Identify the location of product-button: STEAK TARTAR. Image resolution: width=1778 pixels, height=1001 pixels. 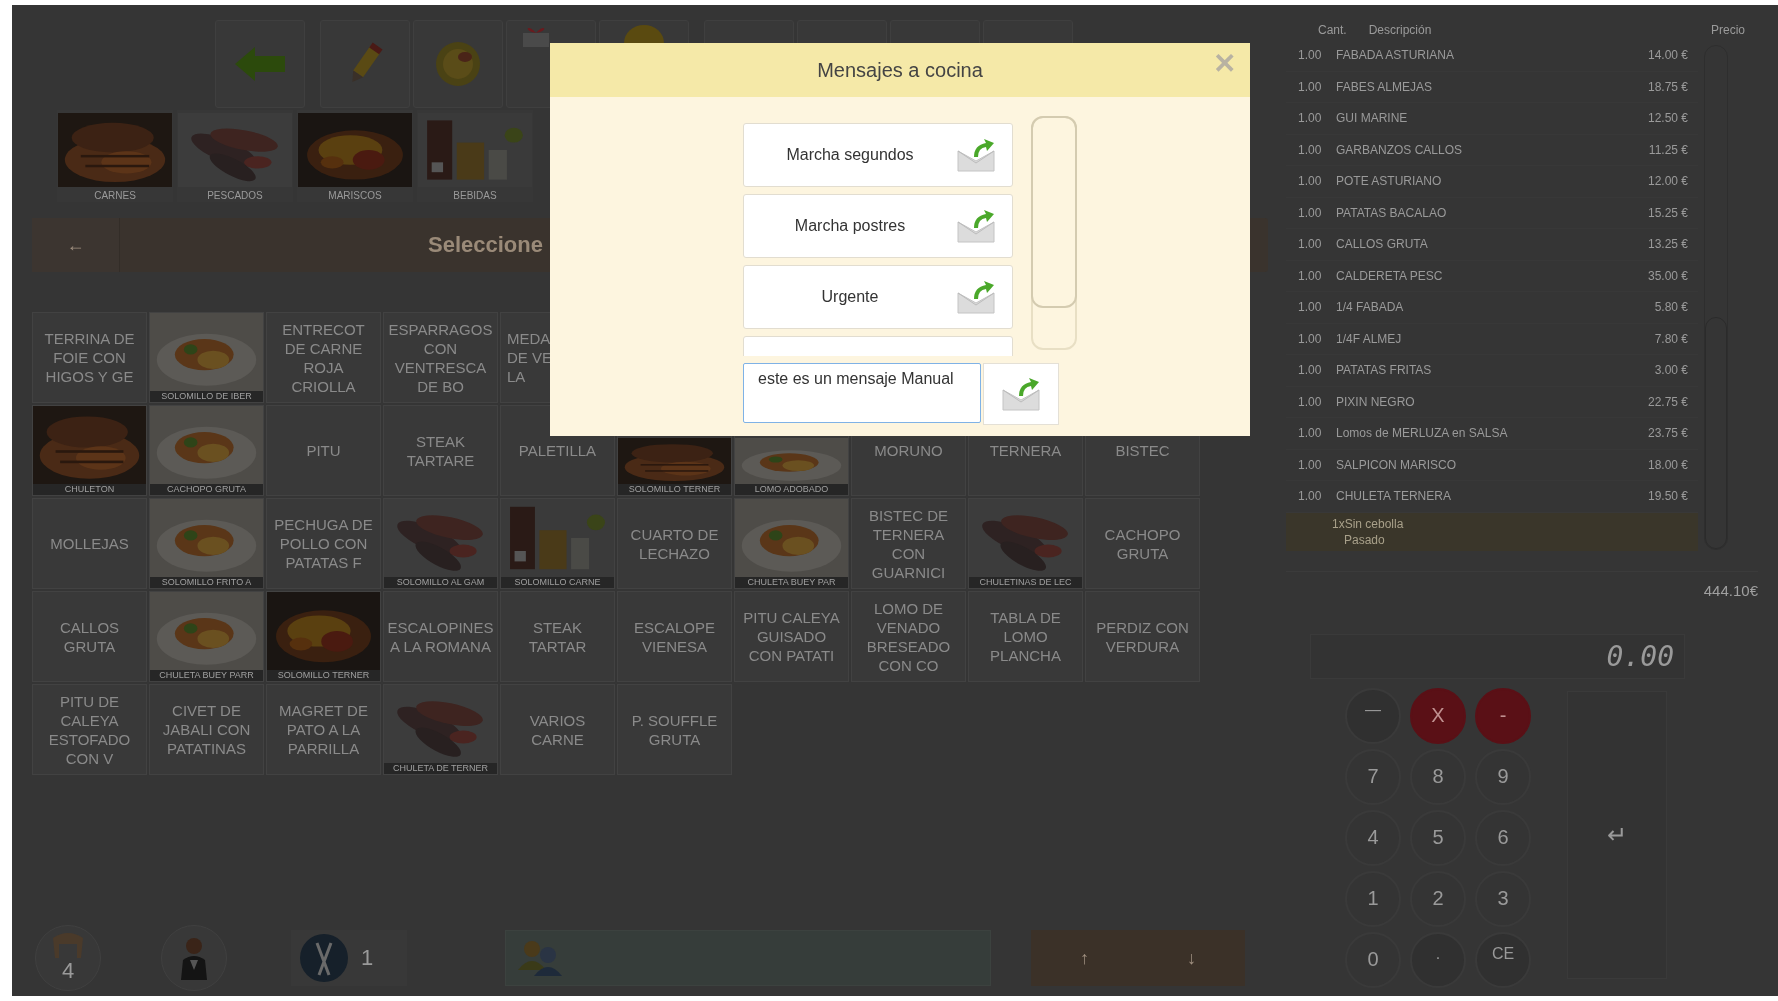
(557, 636).